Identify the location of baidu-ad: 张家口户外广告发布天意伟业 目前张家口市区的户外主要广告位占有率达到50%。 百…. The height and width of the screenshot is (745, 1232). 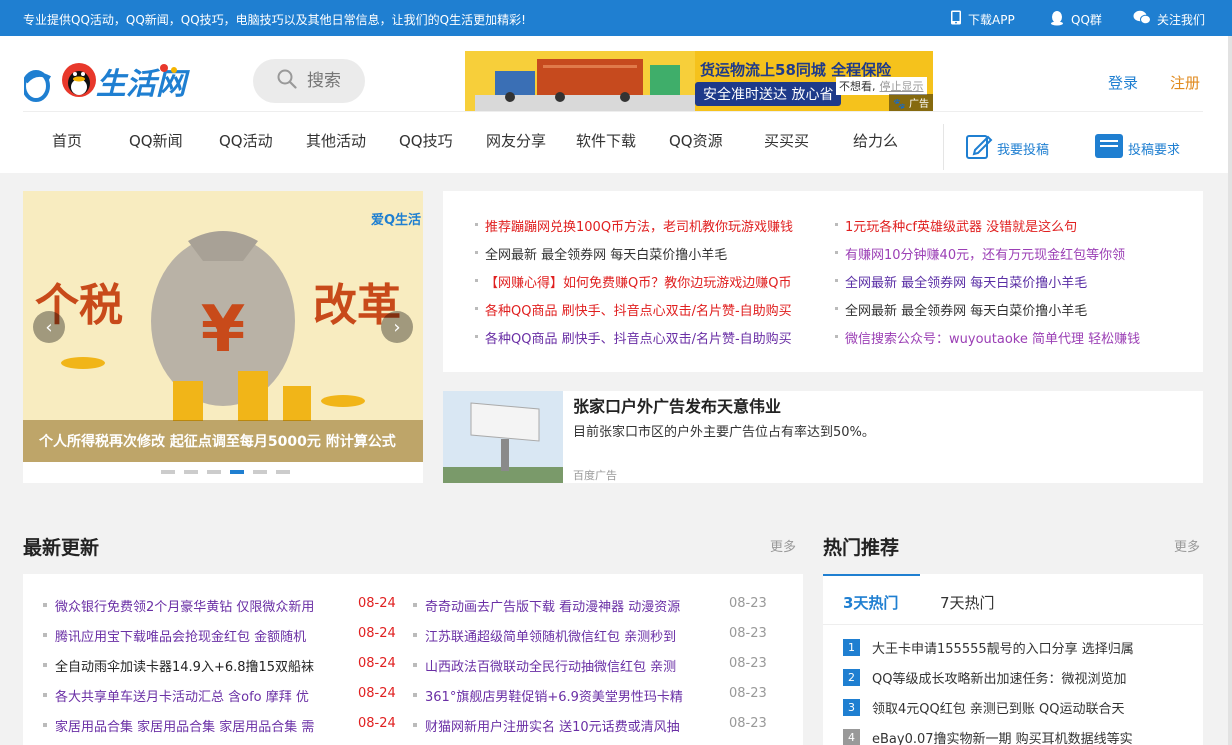
(823, 437).